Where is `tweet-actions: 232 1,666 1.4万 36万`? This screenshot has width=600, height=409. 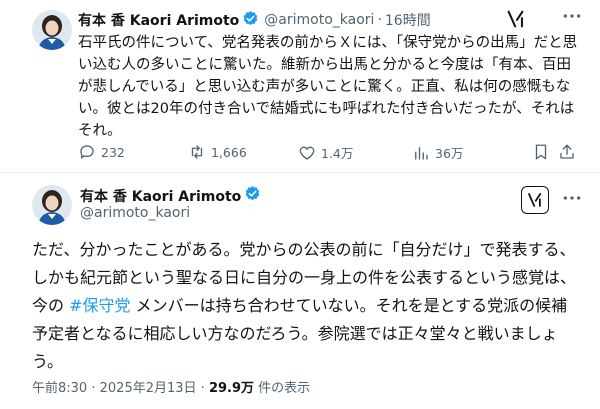
tweet-actions: 232 1,666 1.4万 36万 is located at coordinates (328, 154).